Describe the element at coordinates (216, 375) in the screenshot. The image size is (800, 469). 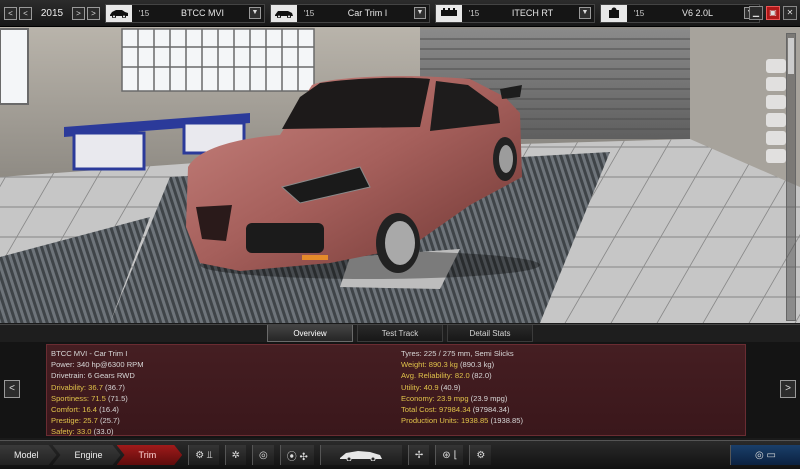
I see `stat-row: Drivetrain: 6 Gears RWD` at that location.